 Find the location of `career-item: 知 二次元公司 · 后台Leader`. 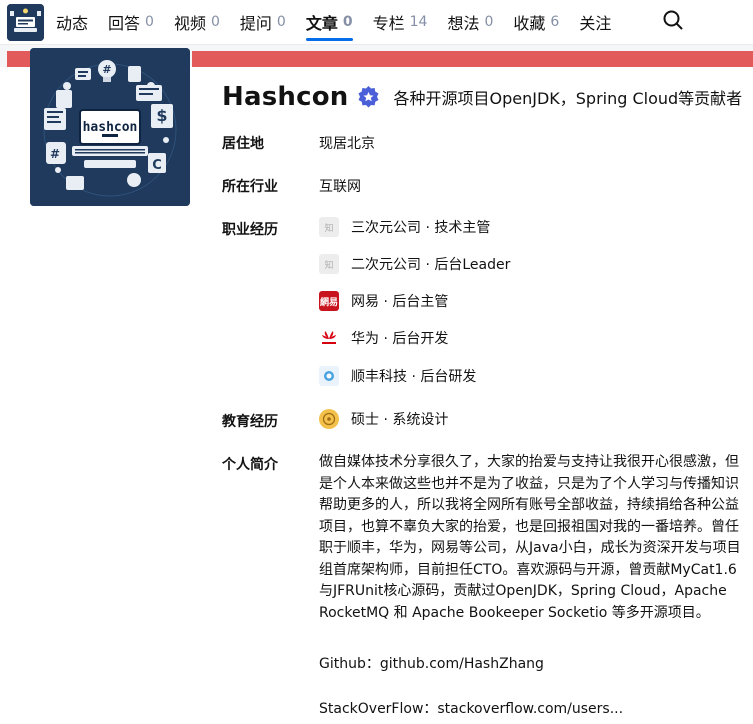

career-item: 知 二次元公司 · 后台Leader is located at coordinates (414, 264).